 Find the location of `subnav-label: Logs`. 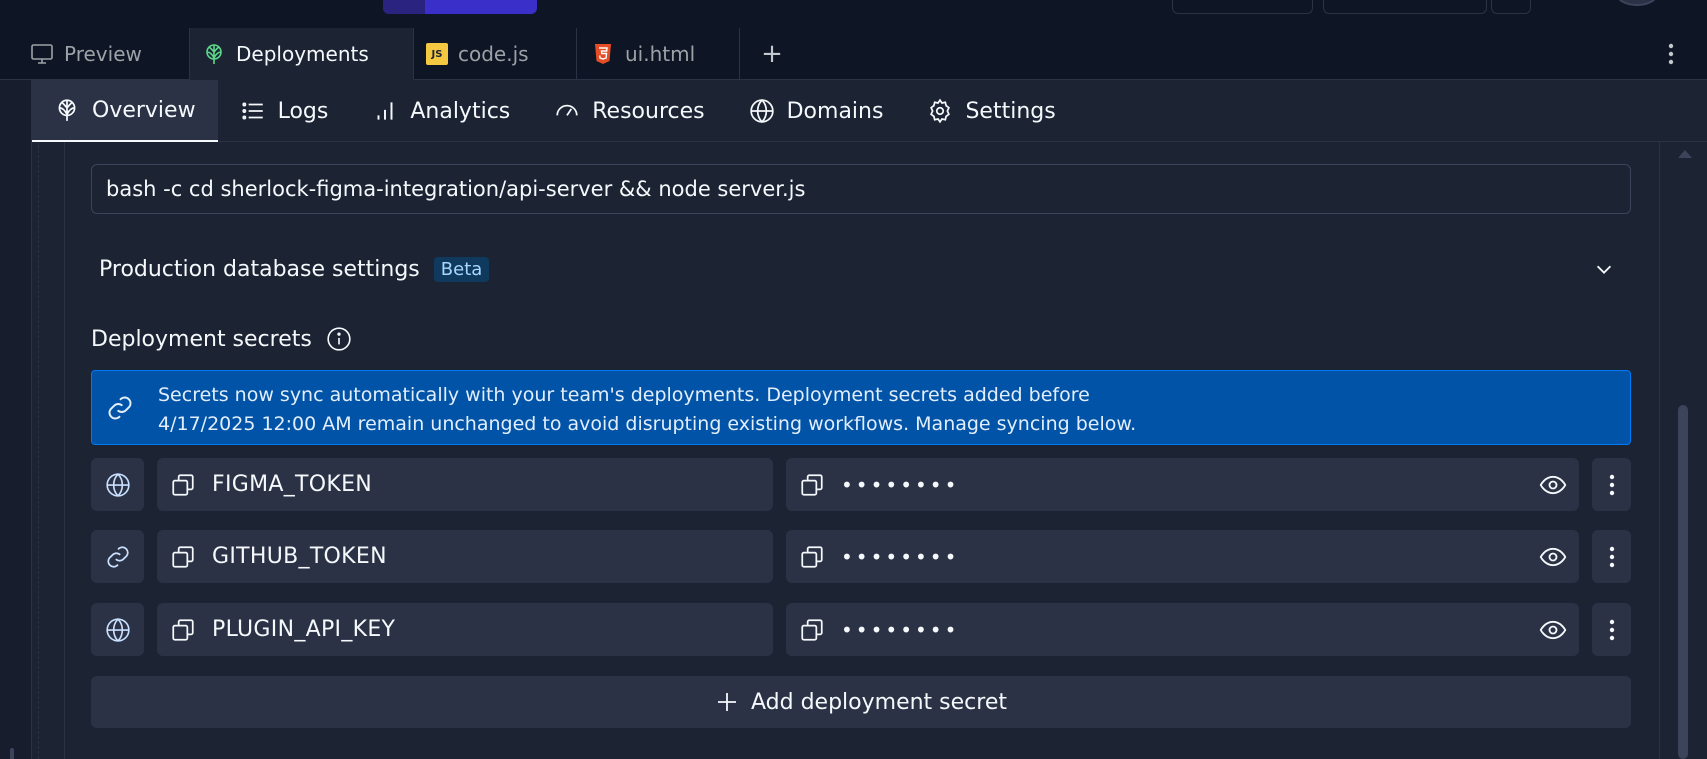

subnav-label: Logs is located at coordinates (303, 111).